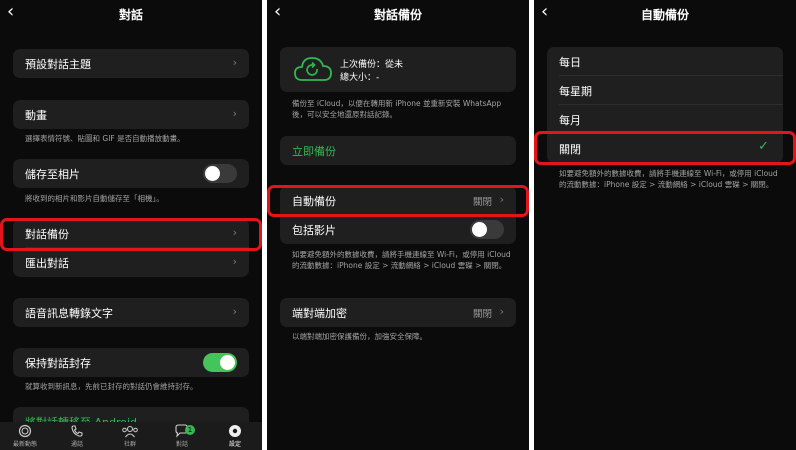 The image size is (796, 450). What do you see at coordinates (234, 444) in the screenshot?
I see `tab-label: 設定` at bounding box center [234, 444].